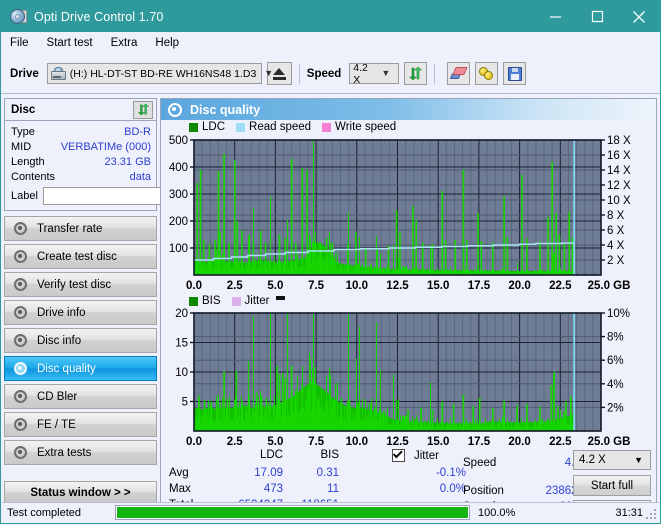 The image size is (661, 524). What do you see at coordinates (612, 460) in the screenshot?
I see `test-speed-select: 4.2 X ▼` at bounding box center [612, 460].